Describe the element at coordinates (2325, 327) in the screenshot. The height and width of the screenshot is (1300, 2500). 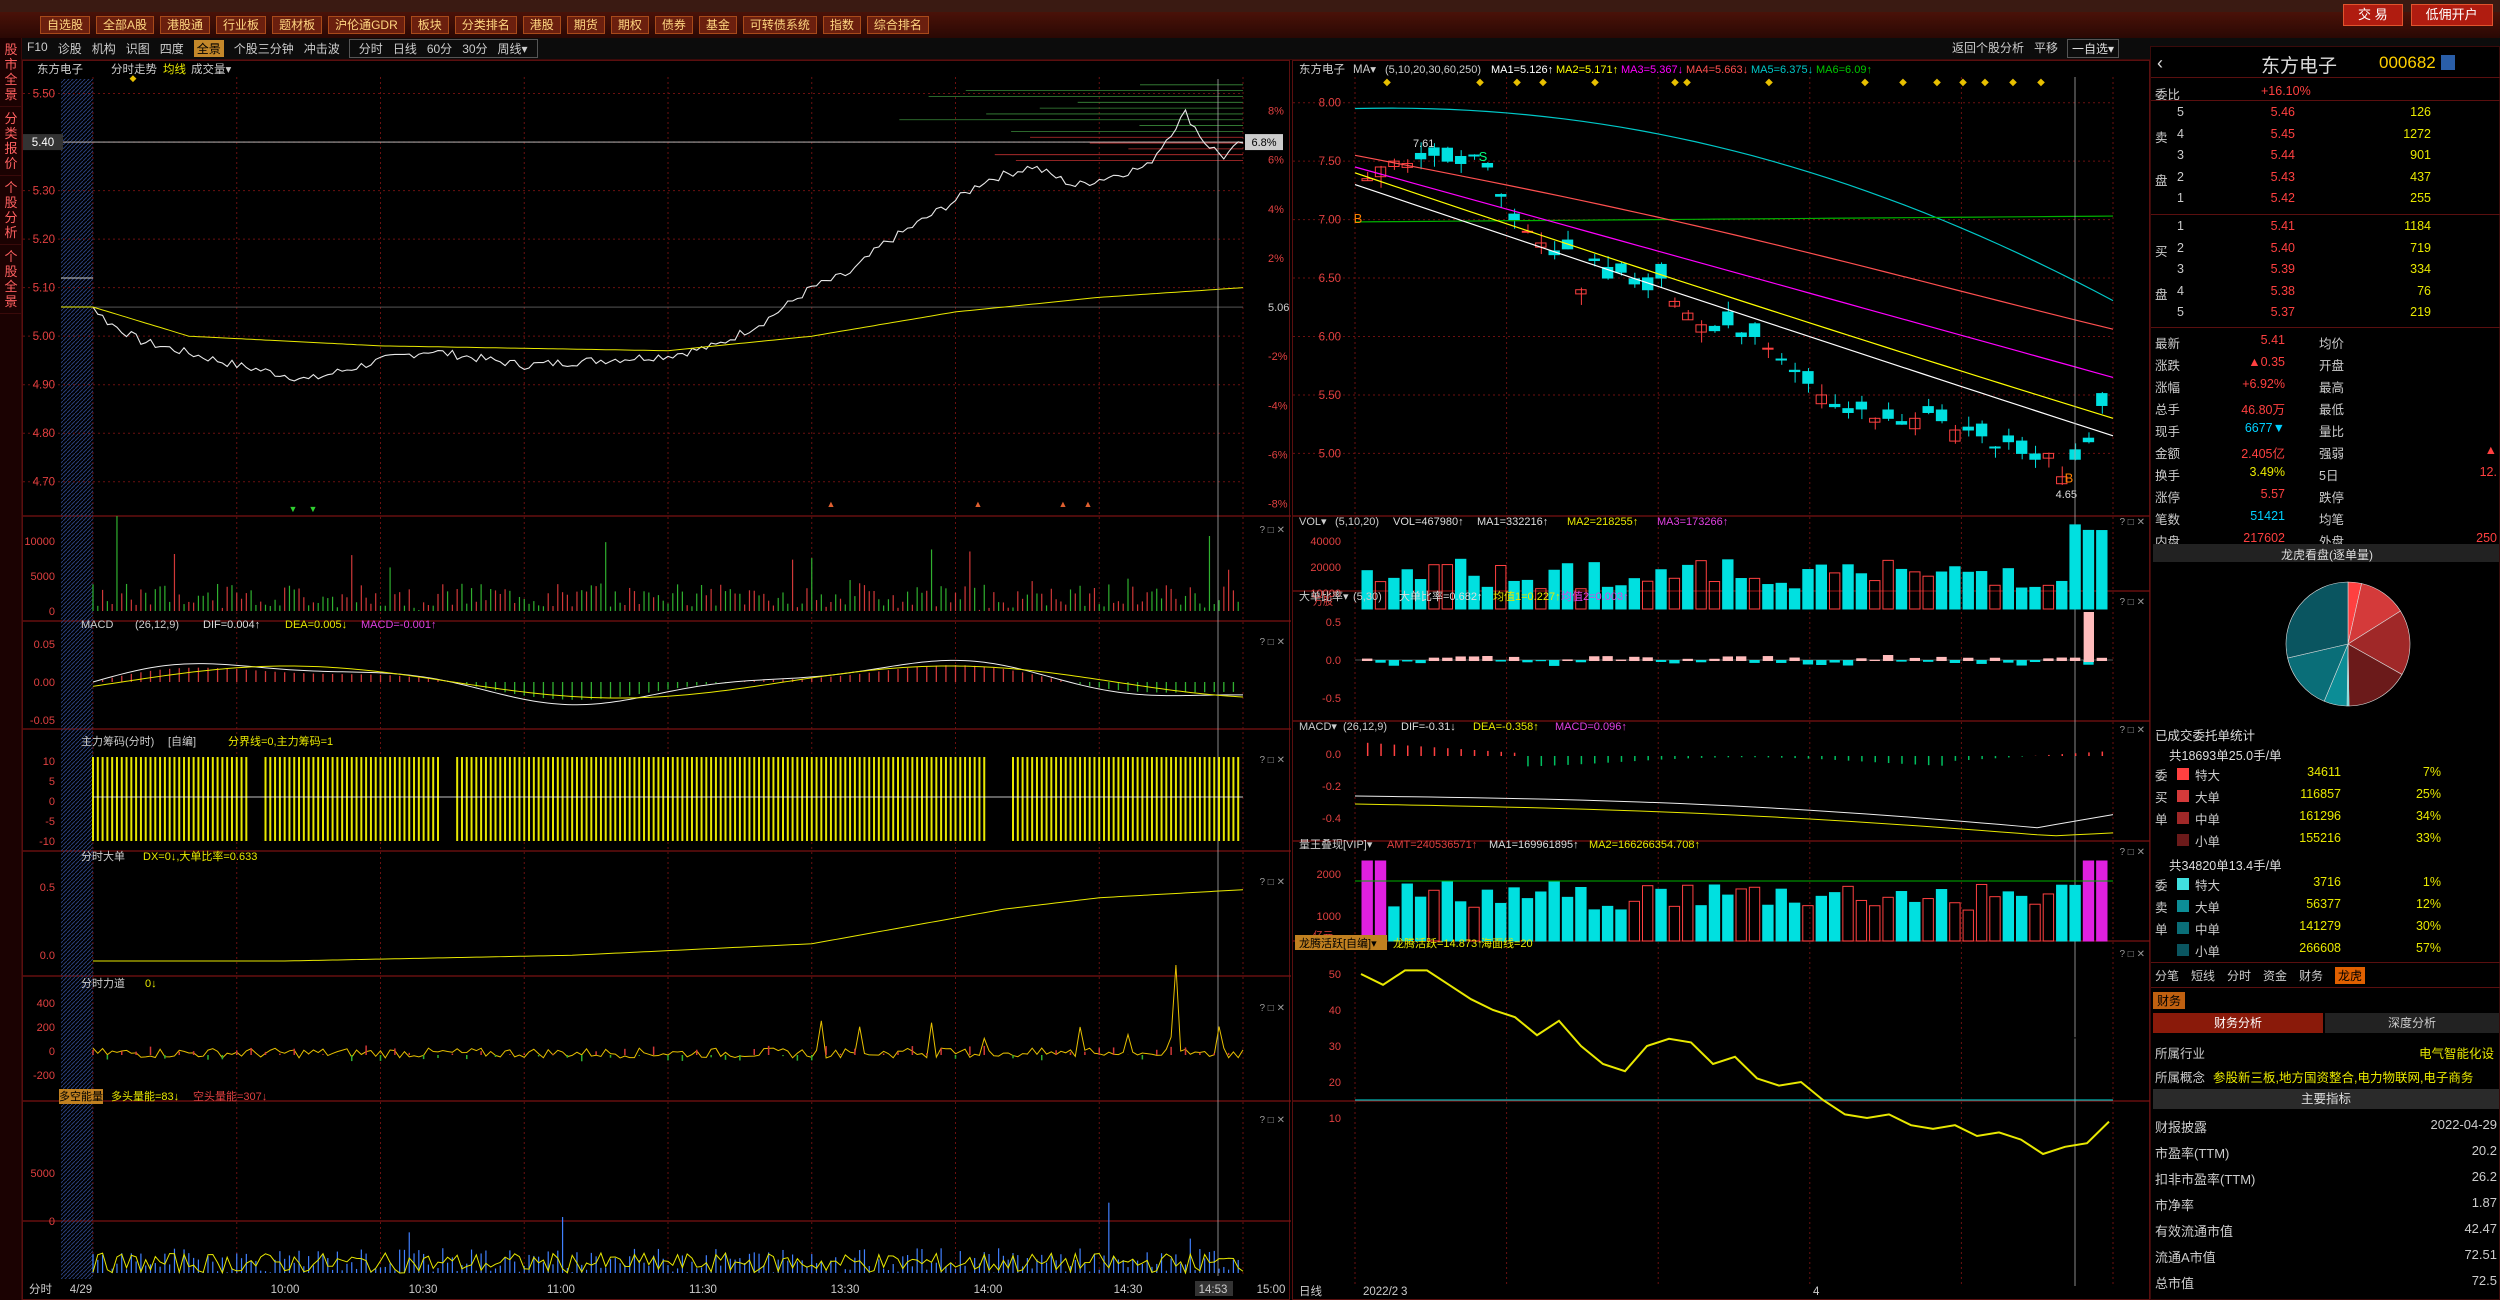
I see `book-bottom-divider` at that location.